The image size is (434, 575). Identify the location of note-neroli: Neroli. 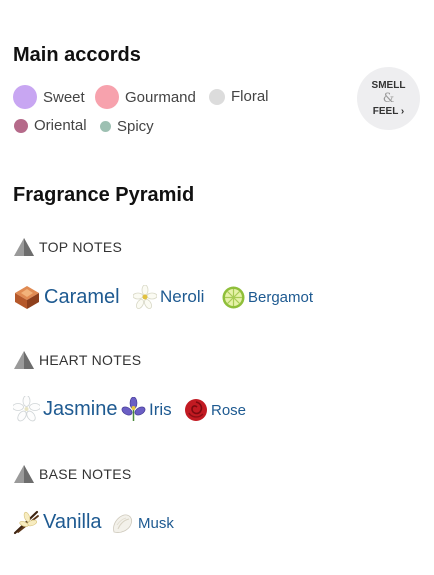
(168, 297).